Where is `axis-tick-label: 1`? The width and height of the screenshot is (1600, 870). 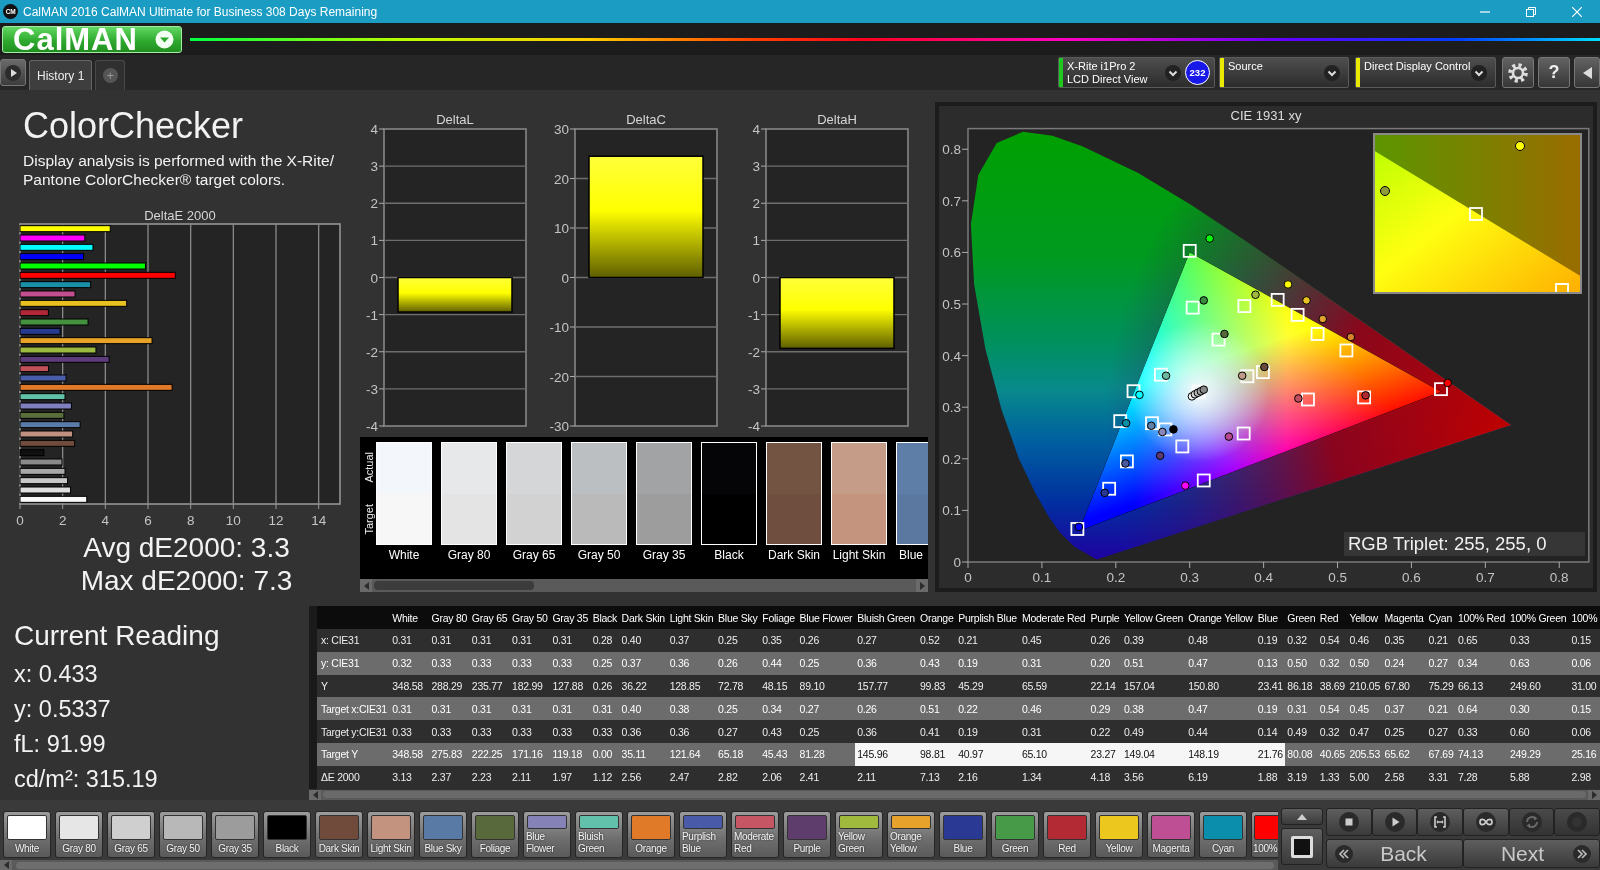 axis-tick-label: 1 is located at coordinates (374, 241).